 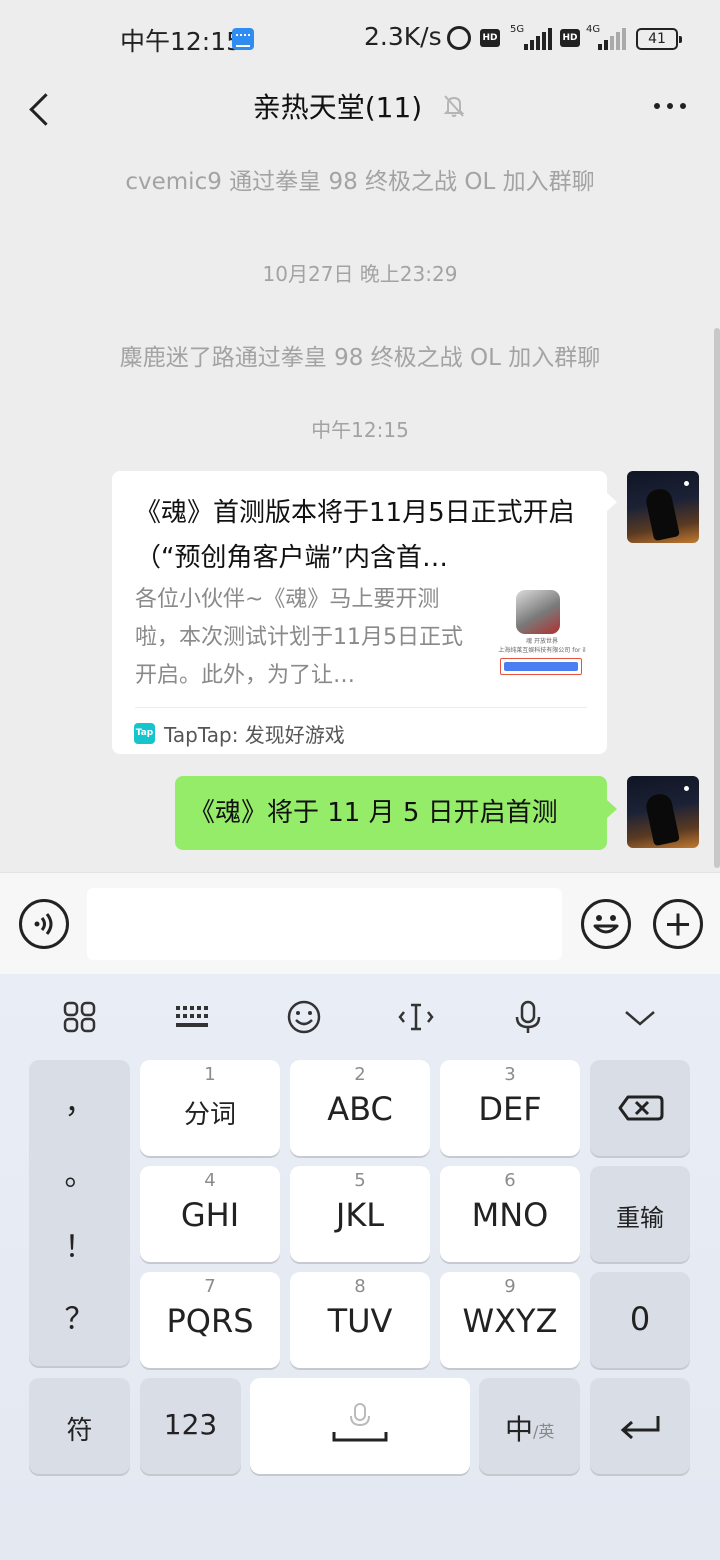 I want to click on key-4: 4 GHI, so click(x=210, y=1214).